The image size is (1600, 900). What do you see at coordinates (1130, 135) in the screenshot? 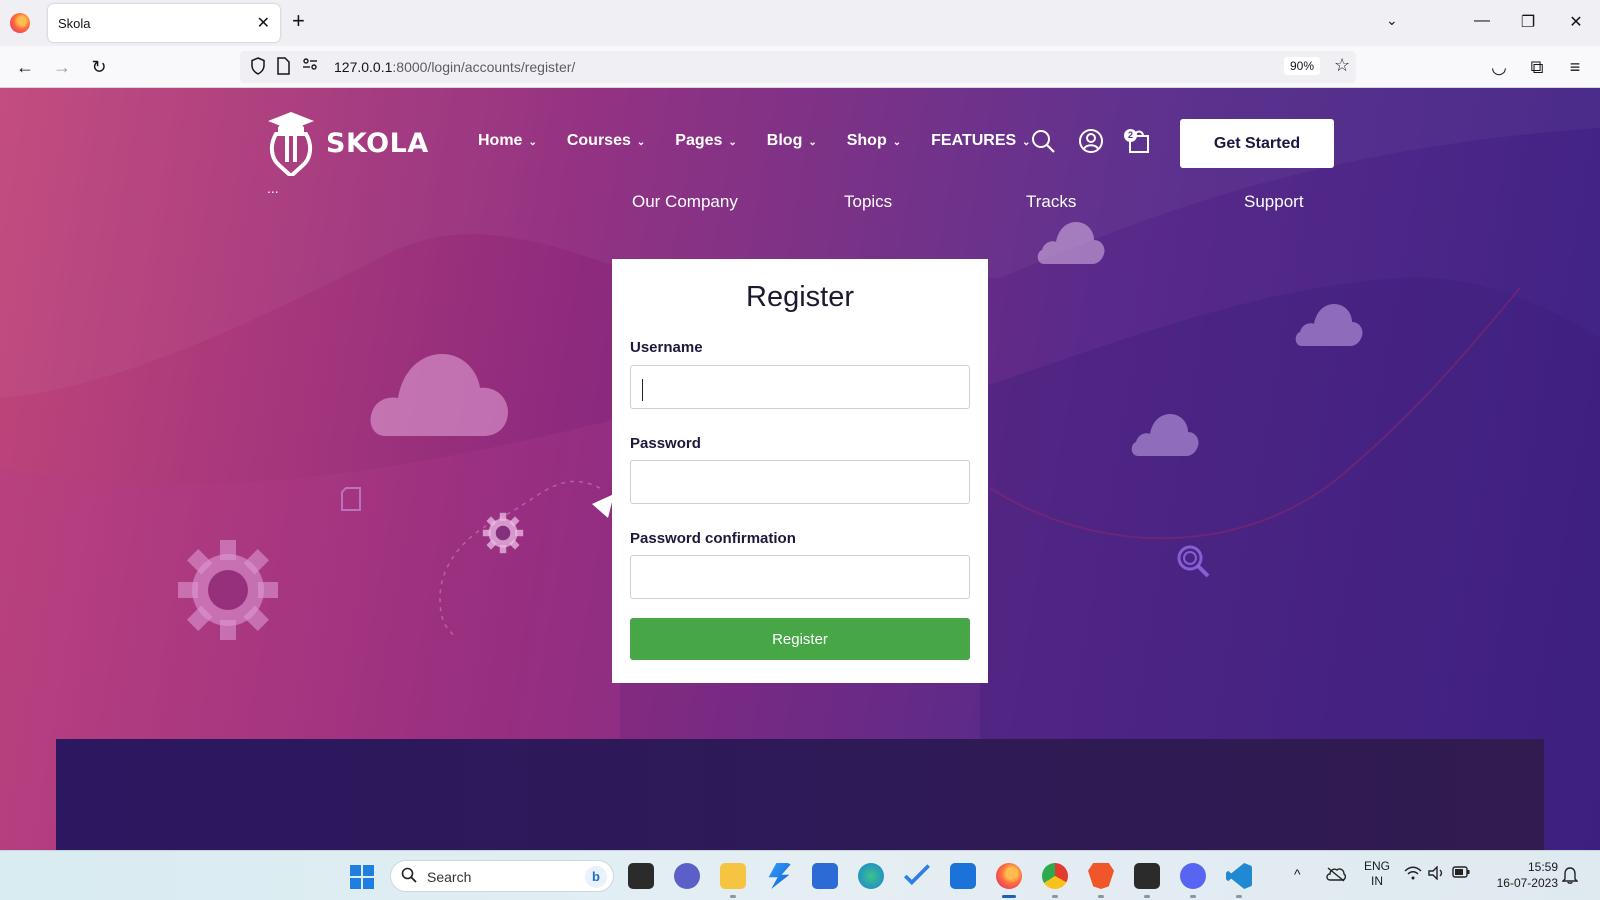
I see `cart-count-badge: 2` at bounding box center [1130, 135].